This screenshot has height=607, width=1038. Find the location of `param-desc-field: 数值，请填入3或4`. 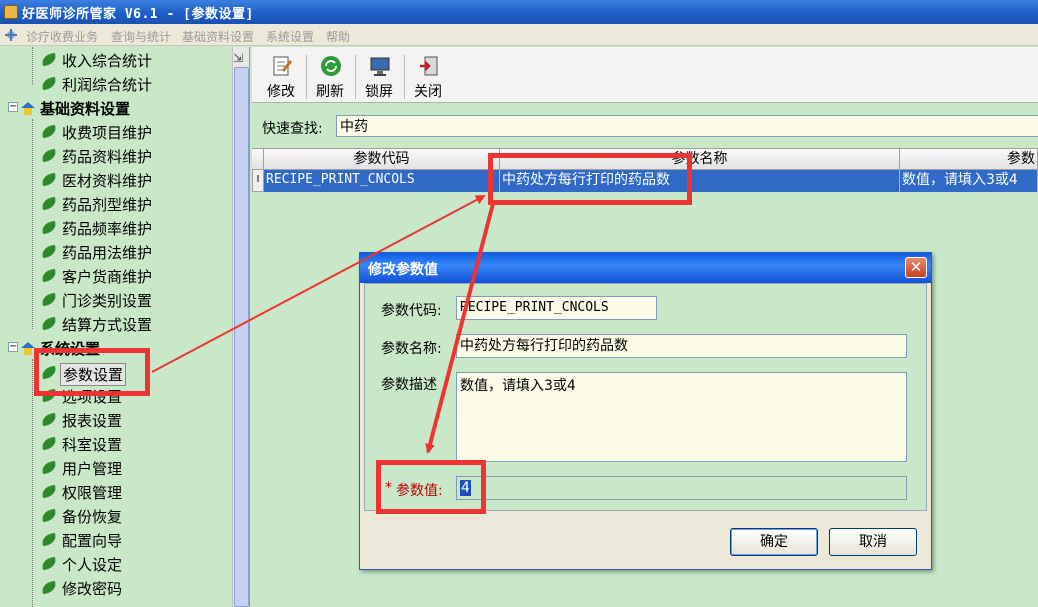

param-desc-field: 数值，请填入3或4 is located at coordinates (681, 417).